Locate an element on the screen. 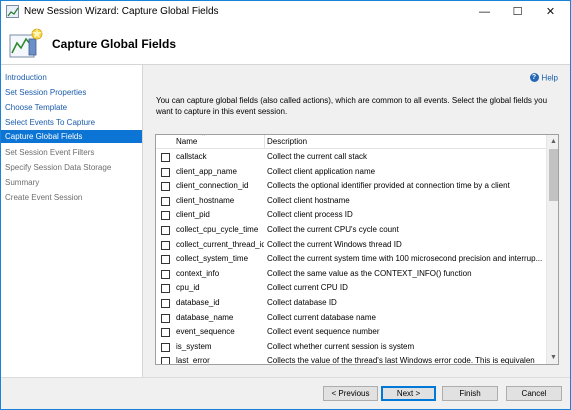 Image resolution: width=571 pixels, height=410 pixels. cell-description: Collect event sequence number is located at coordinates (323, 332).